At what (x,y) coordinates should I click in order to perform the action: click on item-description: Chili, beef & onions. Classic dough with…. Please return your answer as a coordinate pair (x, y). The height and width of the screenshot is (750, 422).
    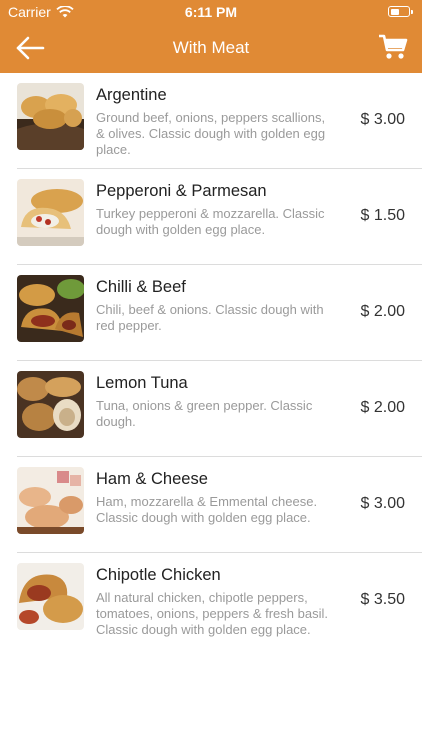
    Looking at the image, I should click on (210, 317).